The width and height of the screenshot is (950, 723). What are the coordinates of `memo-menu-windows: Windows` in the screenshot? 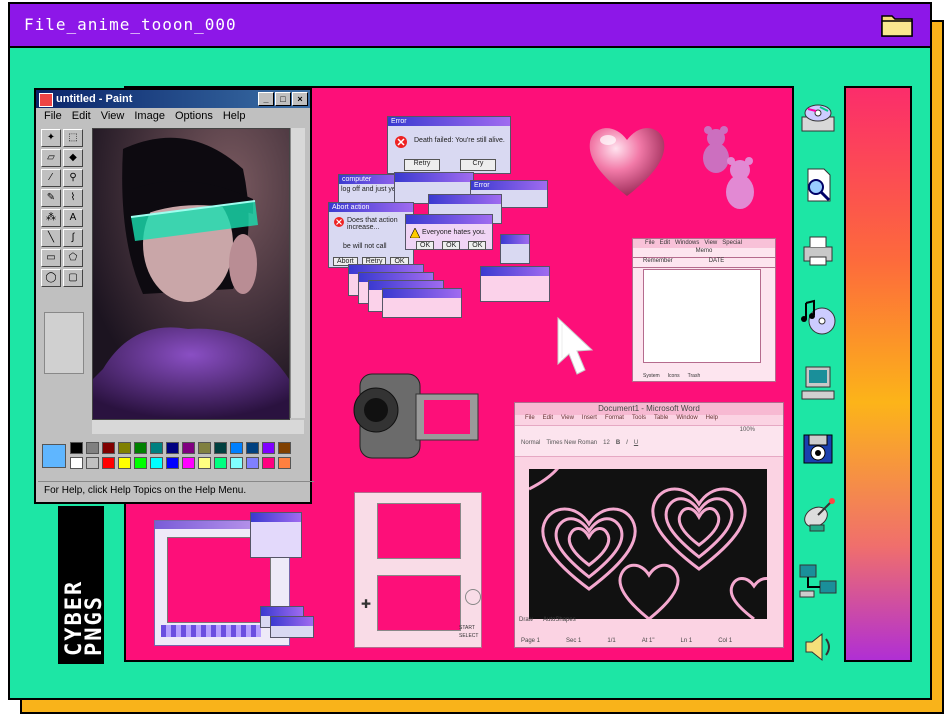 It's located at (687, 243).